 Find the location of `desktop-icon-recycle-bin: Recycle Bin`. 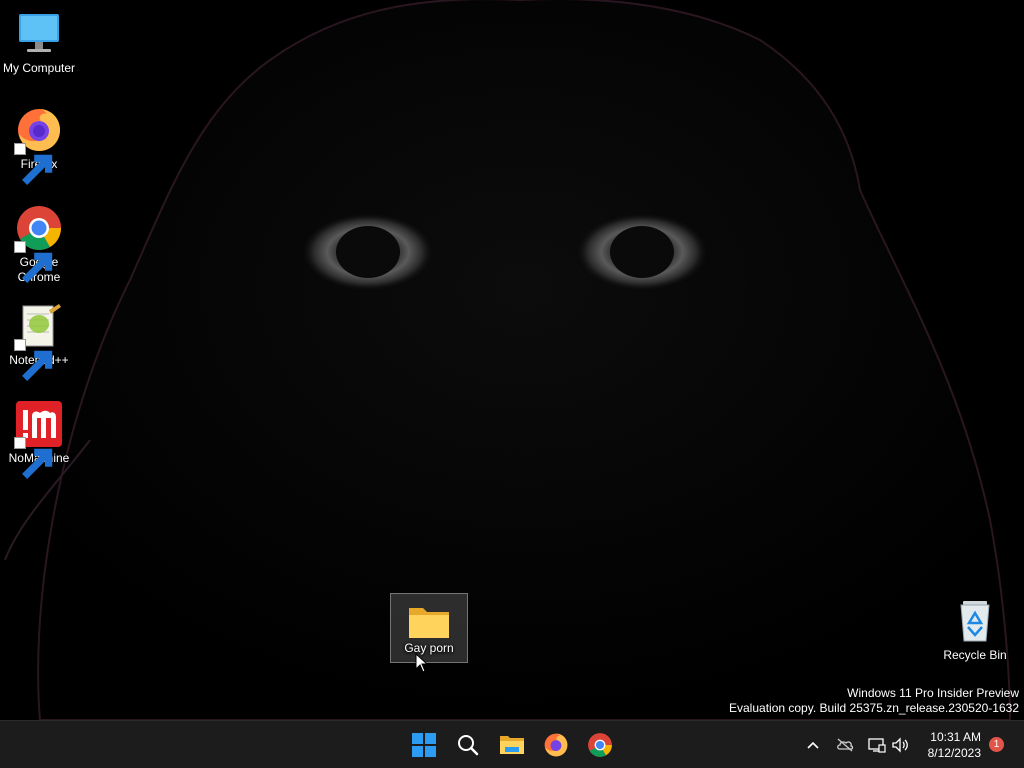

desktop-icon-recycle-bin: Recycle Bin is located at coordinates (975, 630).